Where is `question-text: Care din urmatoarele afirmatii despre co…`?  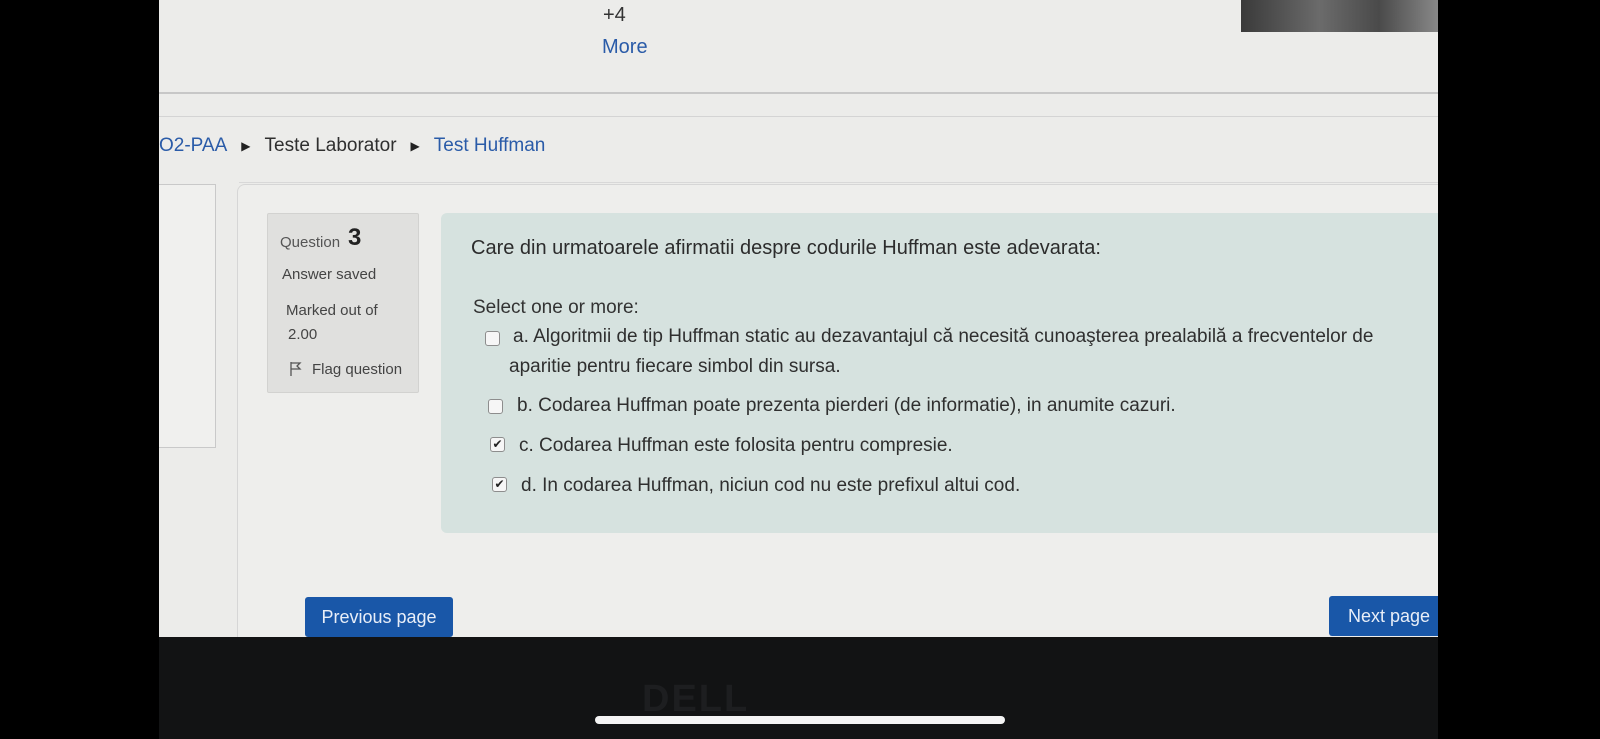 question-text: Care din urmatoarele afirmatii despre co… is located at coordinates (786, 248).